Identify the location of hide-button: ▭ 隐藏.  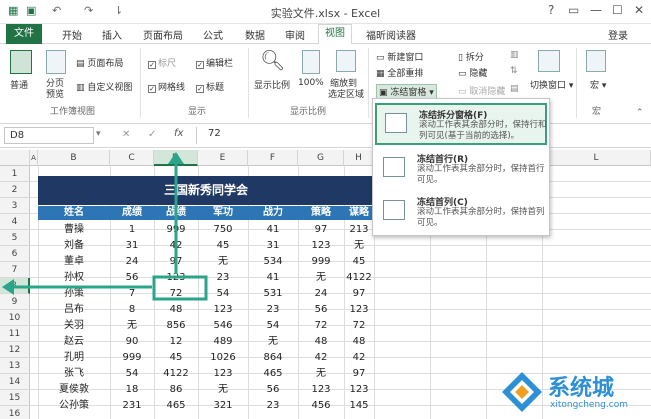
(472, 72).